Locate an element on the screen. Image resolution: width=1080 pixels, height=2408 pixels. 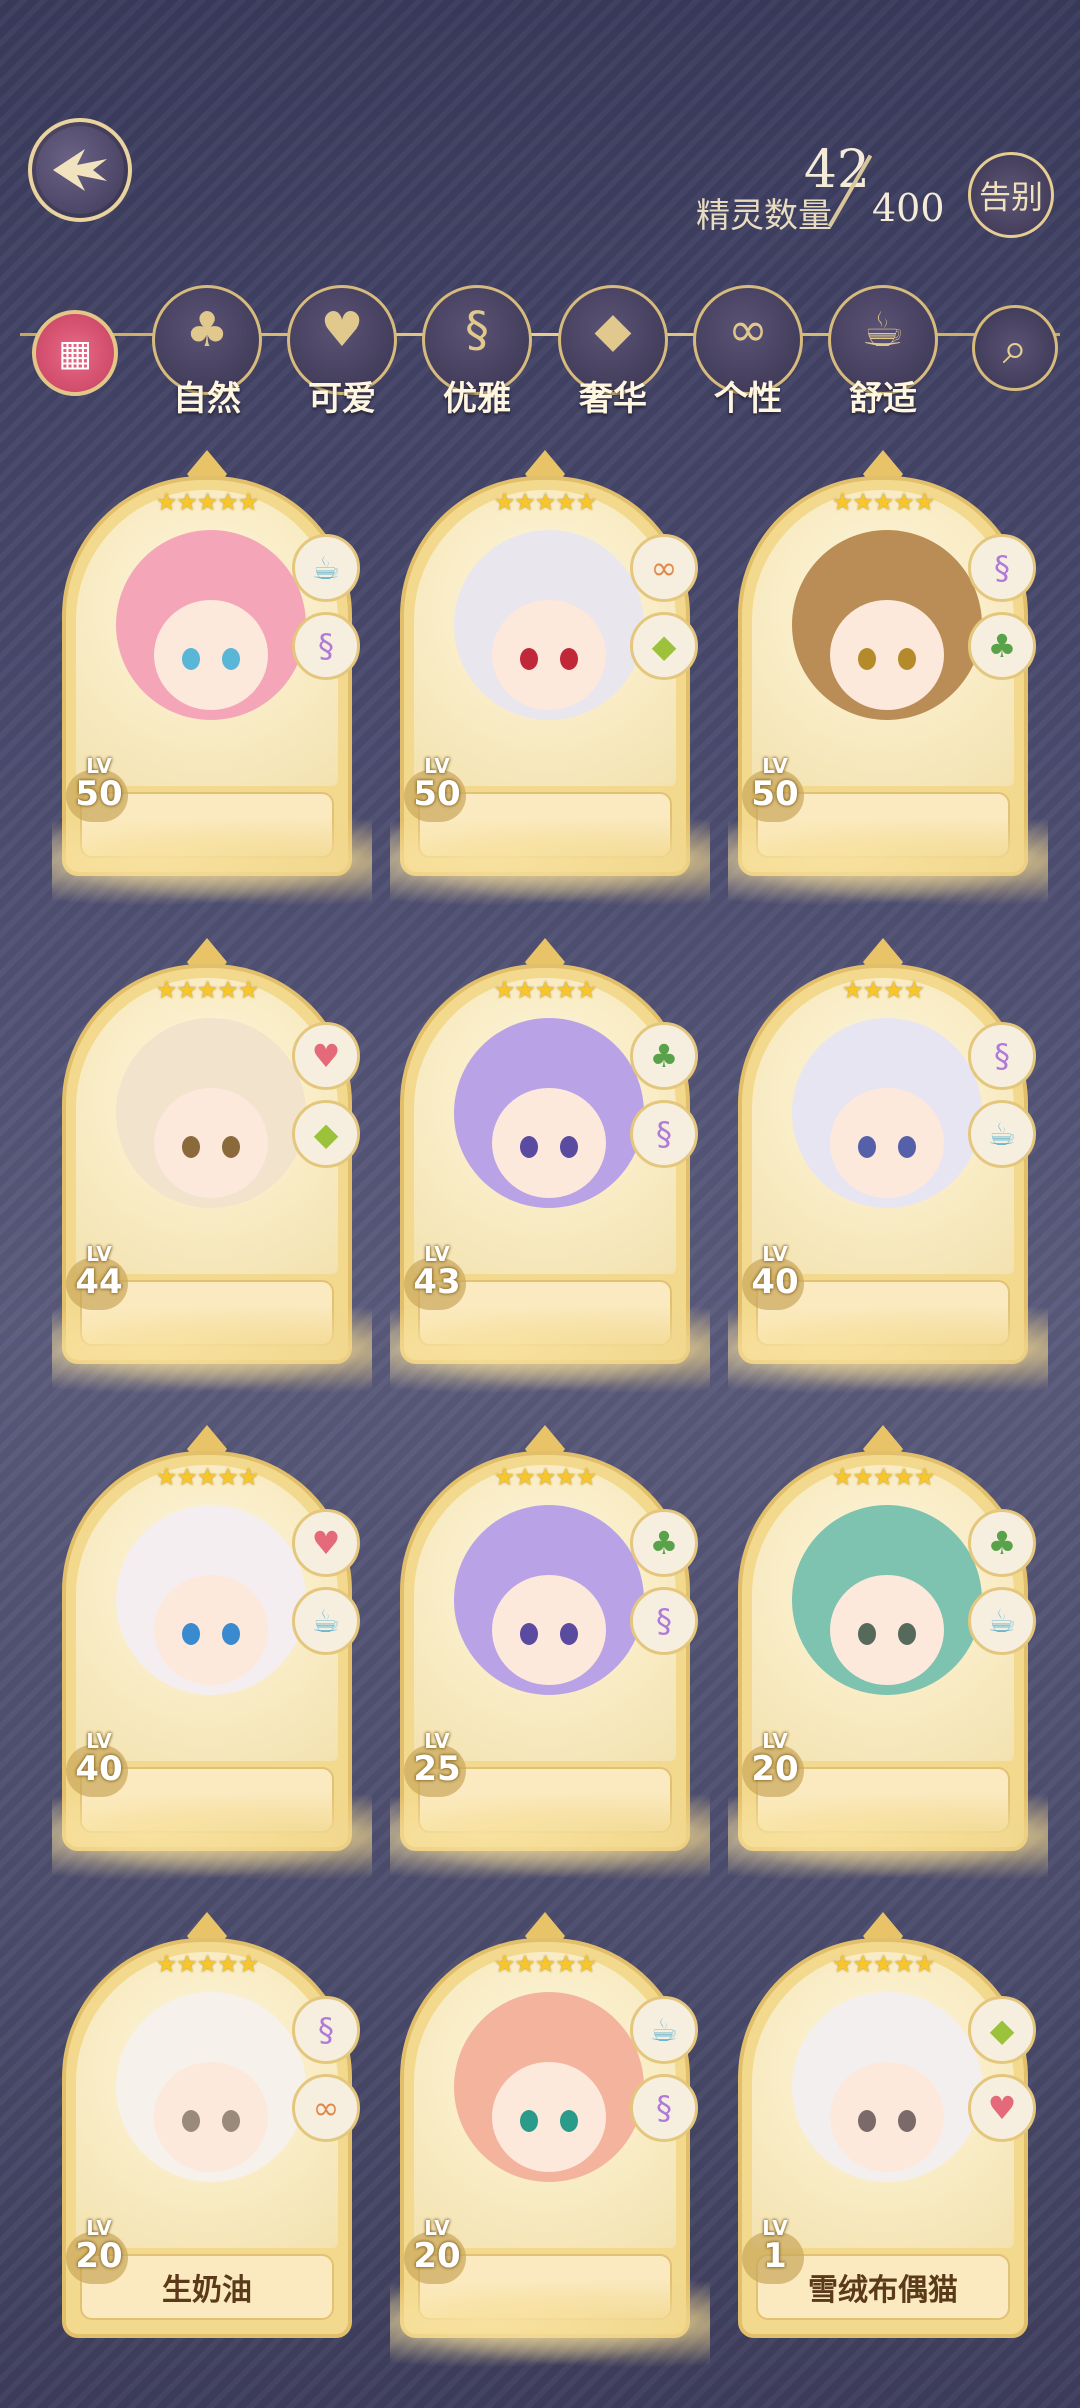
spirit-card: ★★★★★ ♥ ☕ LV 40 is located at coordinates (212, 1653).